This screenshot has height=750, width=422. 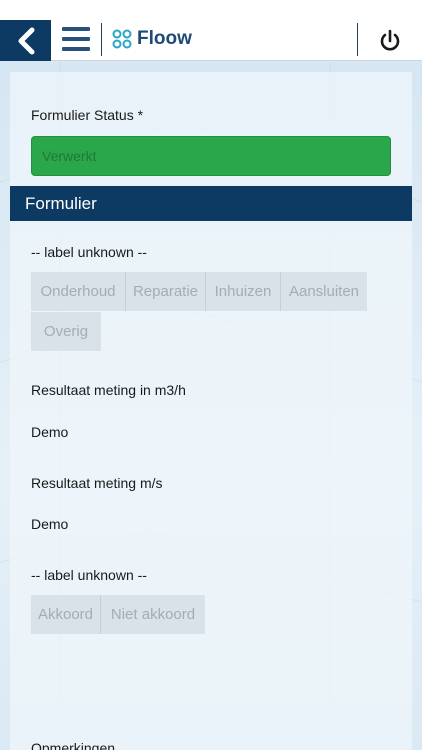 I want to click on app-header: Floow, so click(x=211, y=30).